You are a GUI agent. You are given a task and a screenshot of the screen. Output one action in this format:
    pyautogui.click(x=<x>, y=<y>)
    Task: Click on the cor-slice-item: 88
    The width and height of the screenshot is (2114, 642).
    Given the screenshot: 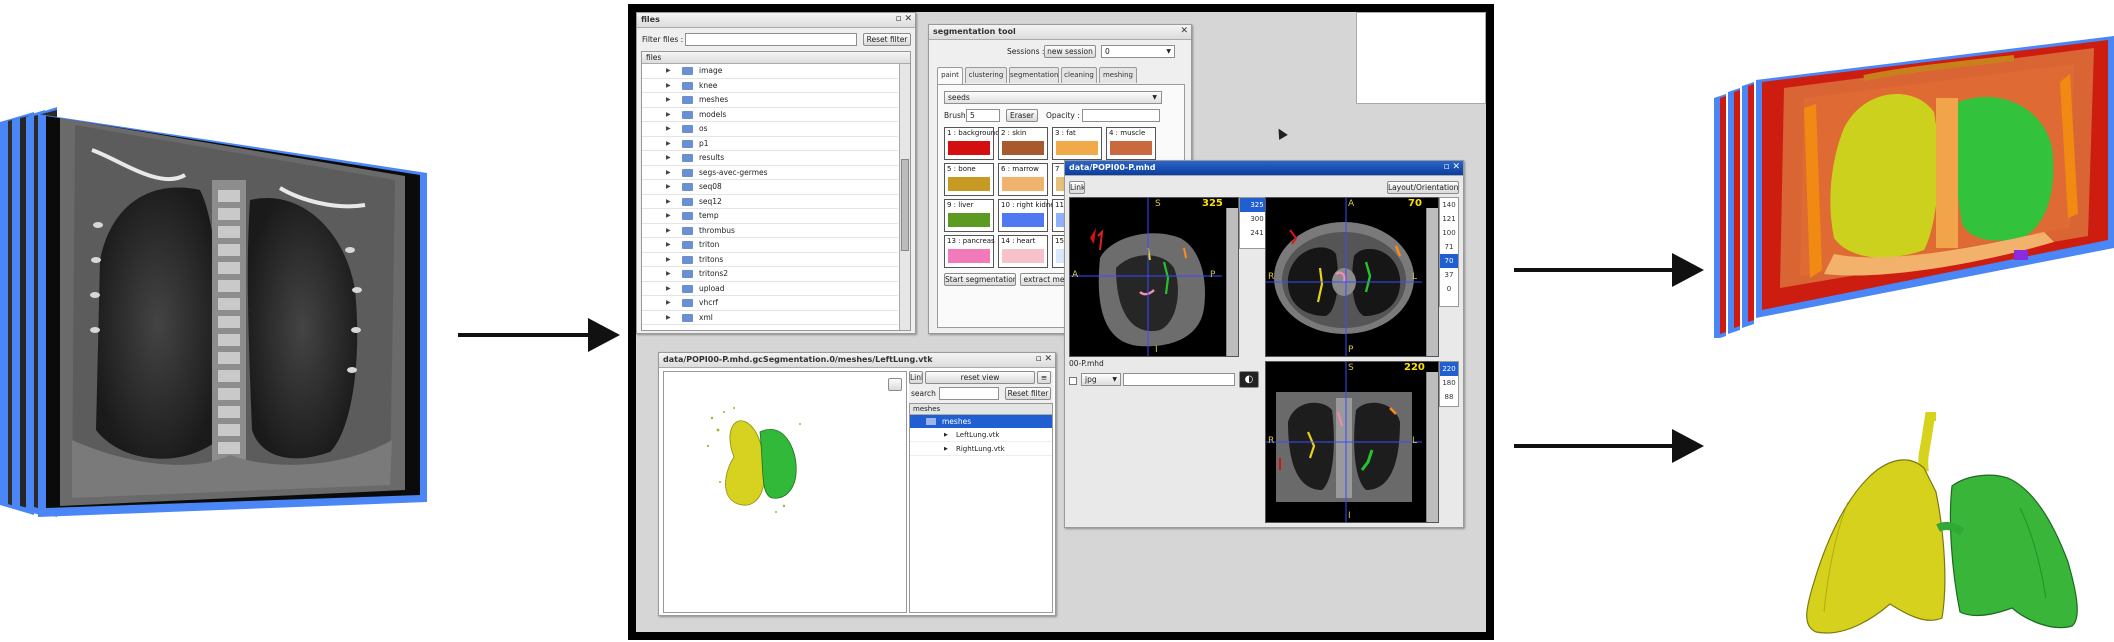 What is the action you would take?
    pyautogui.click(x=1449, y=397)
    